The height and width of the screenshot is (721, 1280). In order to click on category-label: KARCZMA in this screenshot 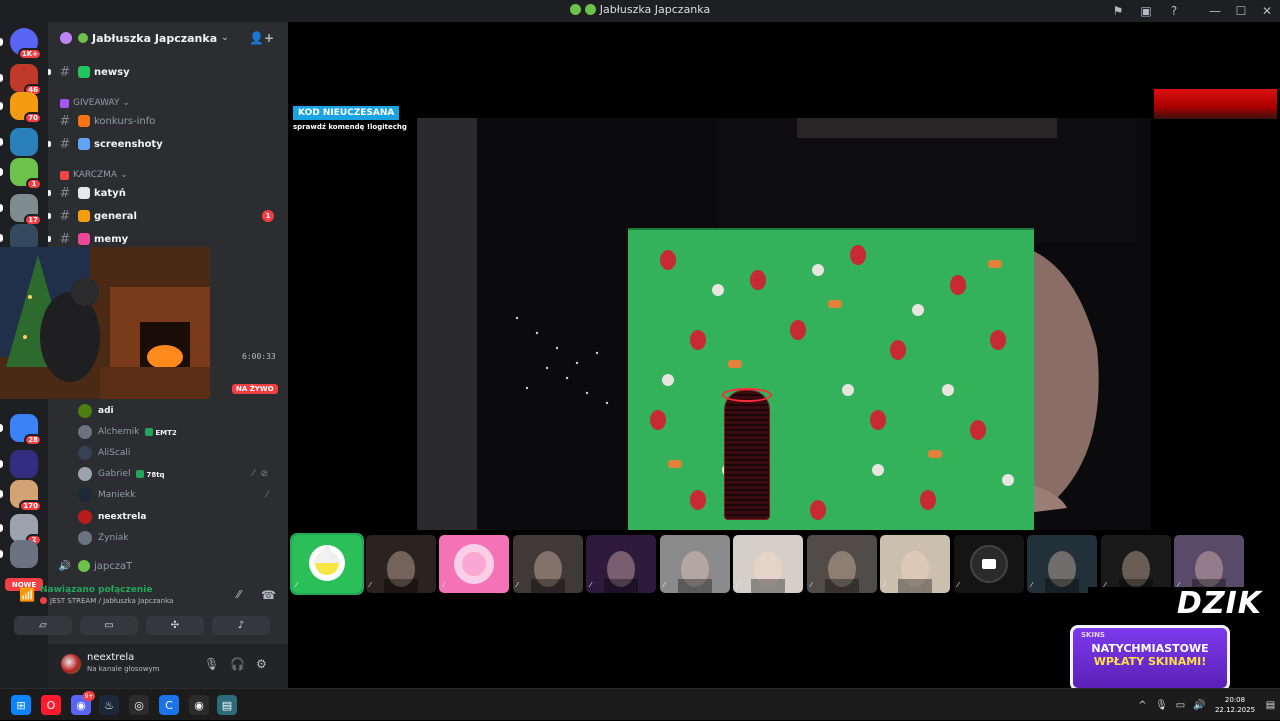, I will do `click(95, 175)`.